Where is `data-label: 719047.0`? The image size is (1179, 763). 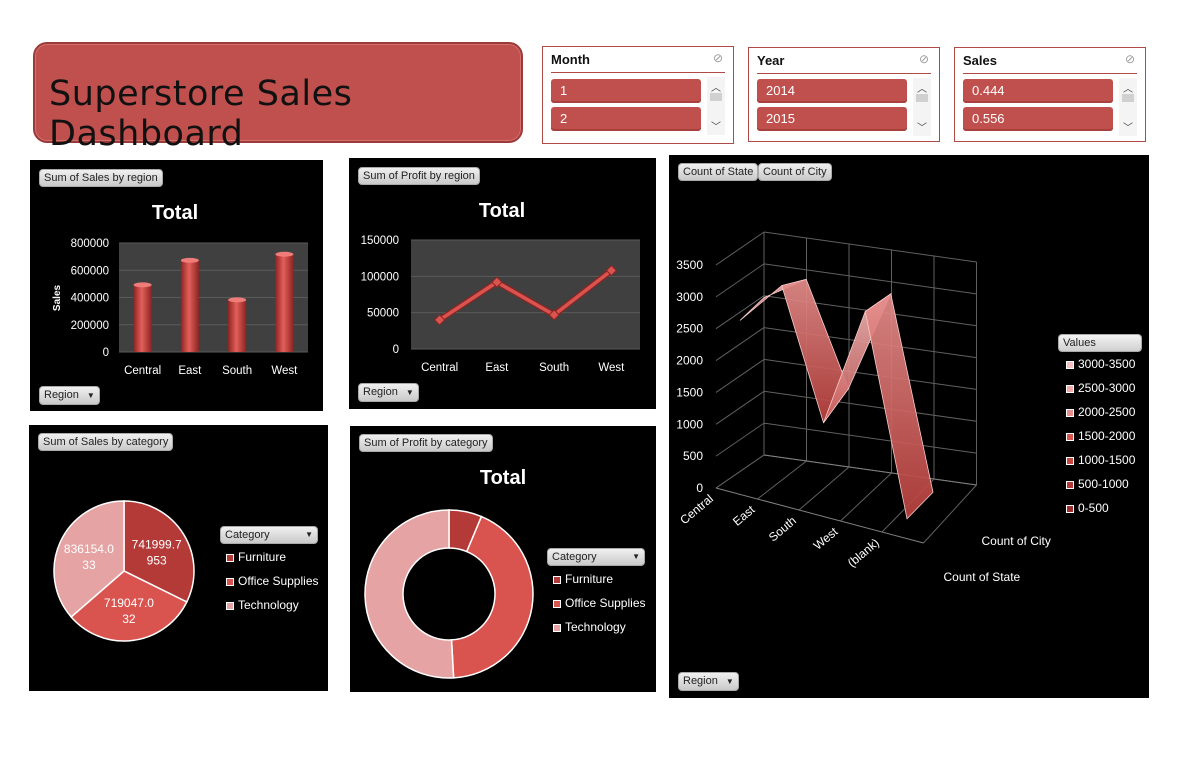
data-label: 719047.0 is located at coordinates (129, 603).